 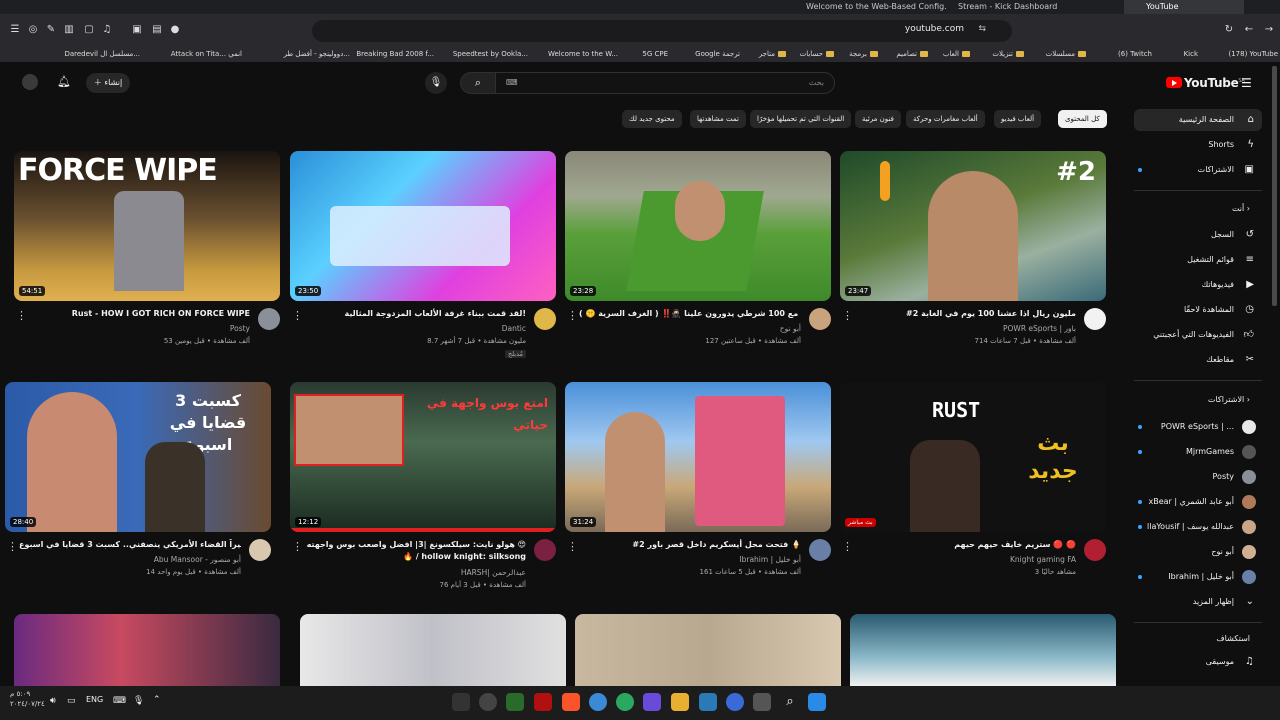 What do you see at coordinates (1269, 30) in the screenshot?
I see `forward-icon: →` at bounding box center [1269, 30].